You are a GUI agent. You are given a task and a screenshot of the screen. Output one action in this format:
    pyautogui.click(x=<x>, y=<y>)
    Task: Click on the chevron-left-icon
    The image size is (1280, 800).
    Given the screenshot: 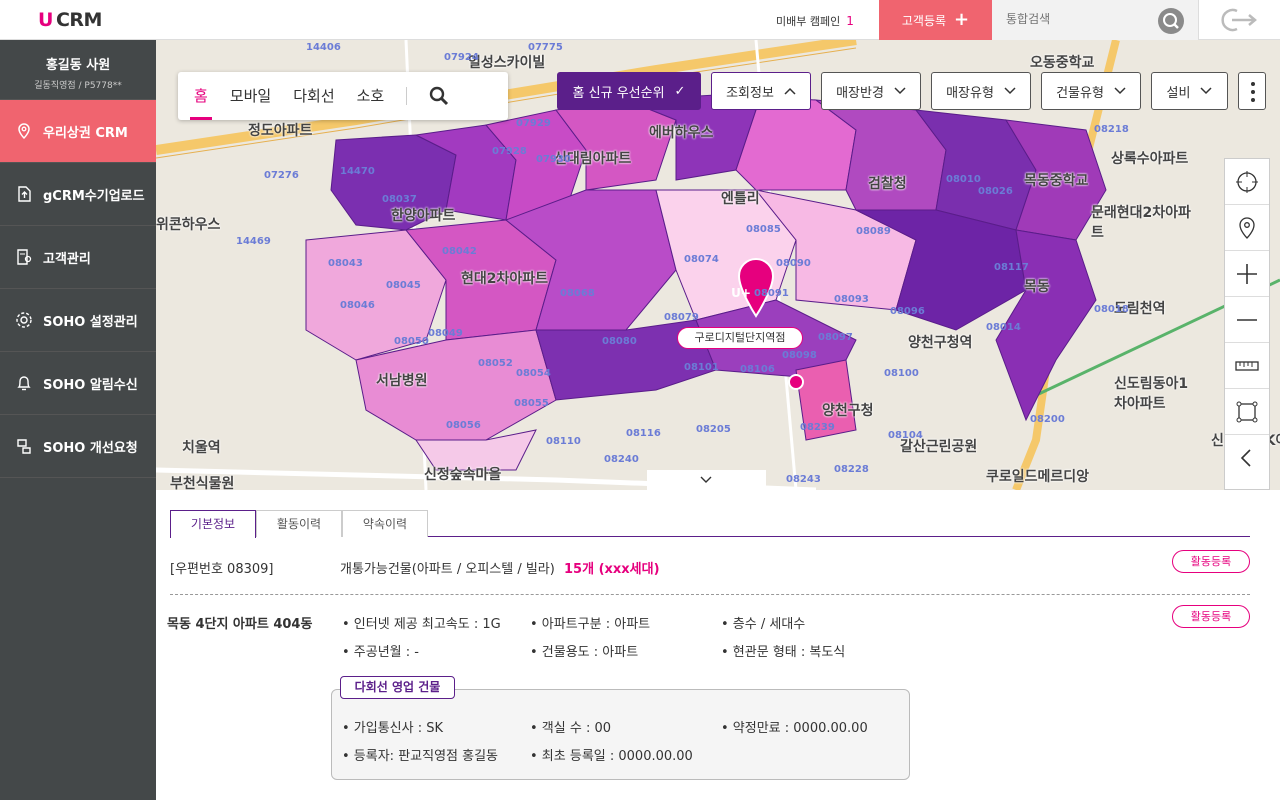 What is the action you would take?
    pyautogui.click(x=1245, y=458)
    